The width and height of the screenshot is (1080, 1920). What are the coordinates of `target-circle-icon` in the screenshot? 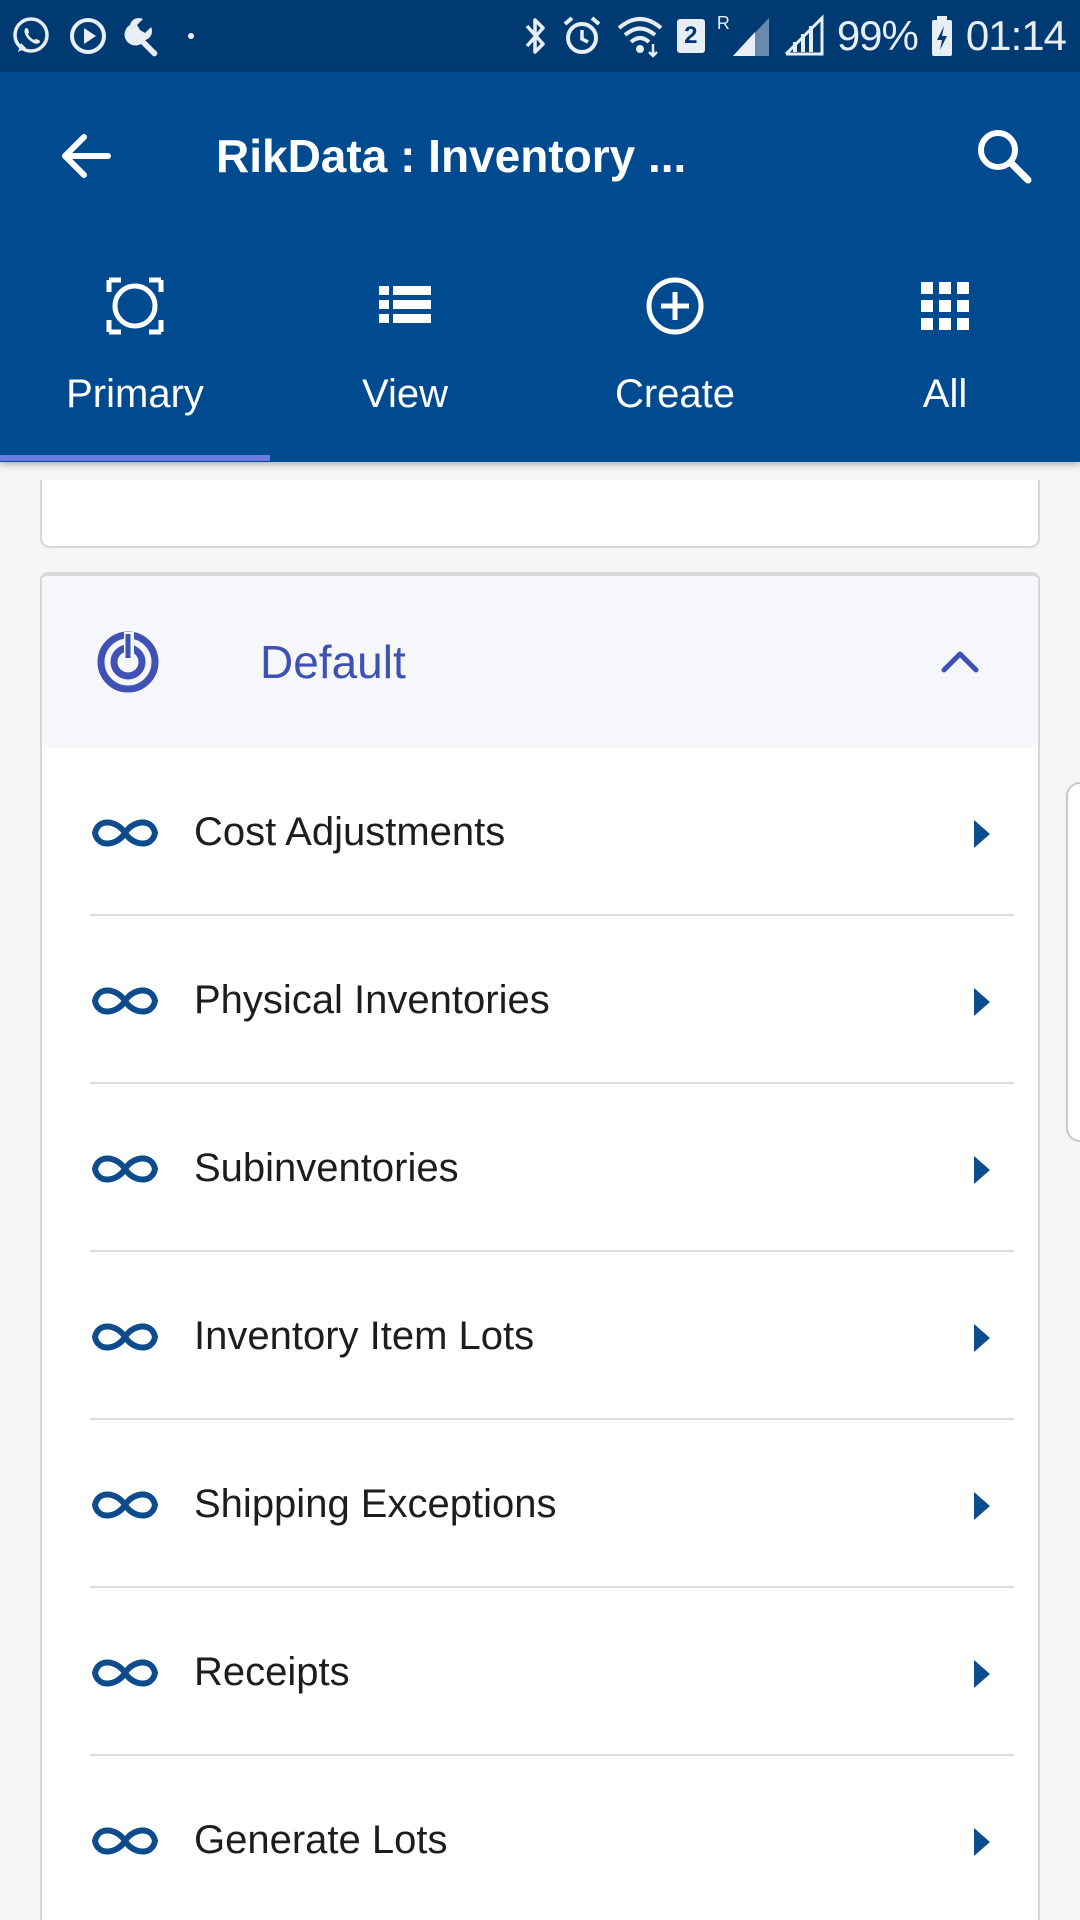 It's located at (135, 306).